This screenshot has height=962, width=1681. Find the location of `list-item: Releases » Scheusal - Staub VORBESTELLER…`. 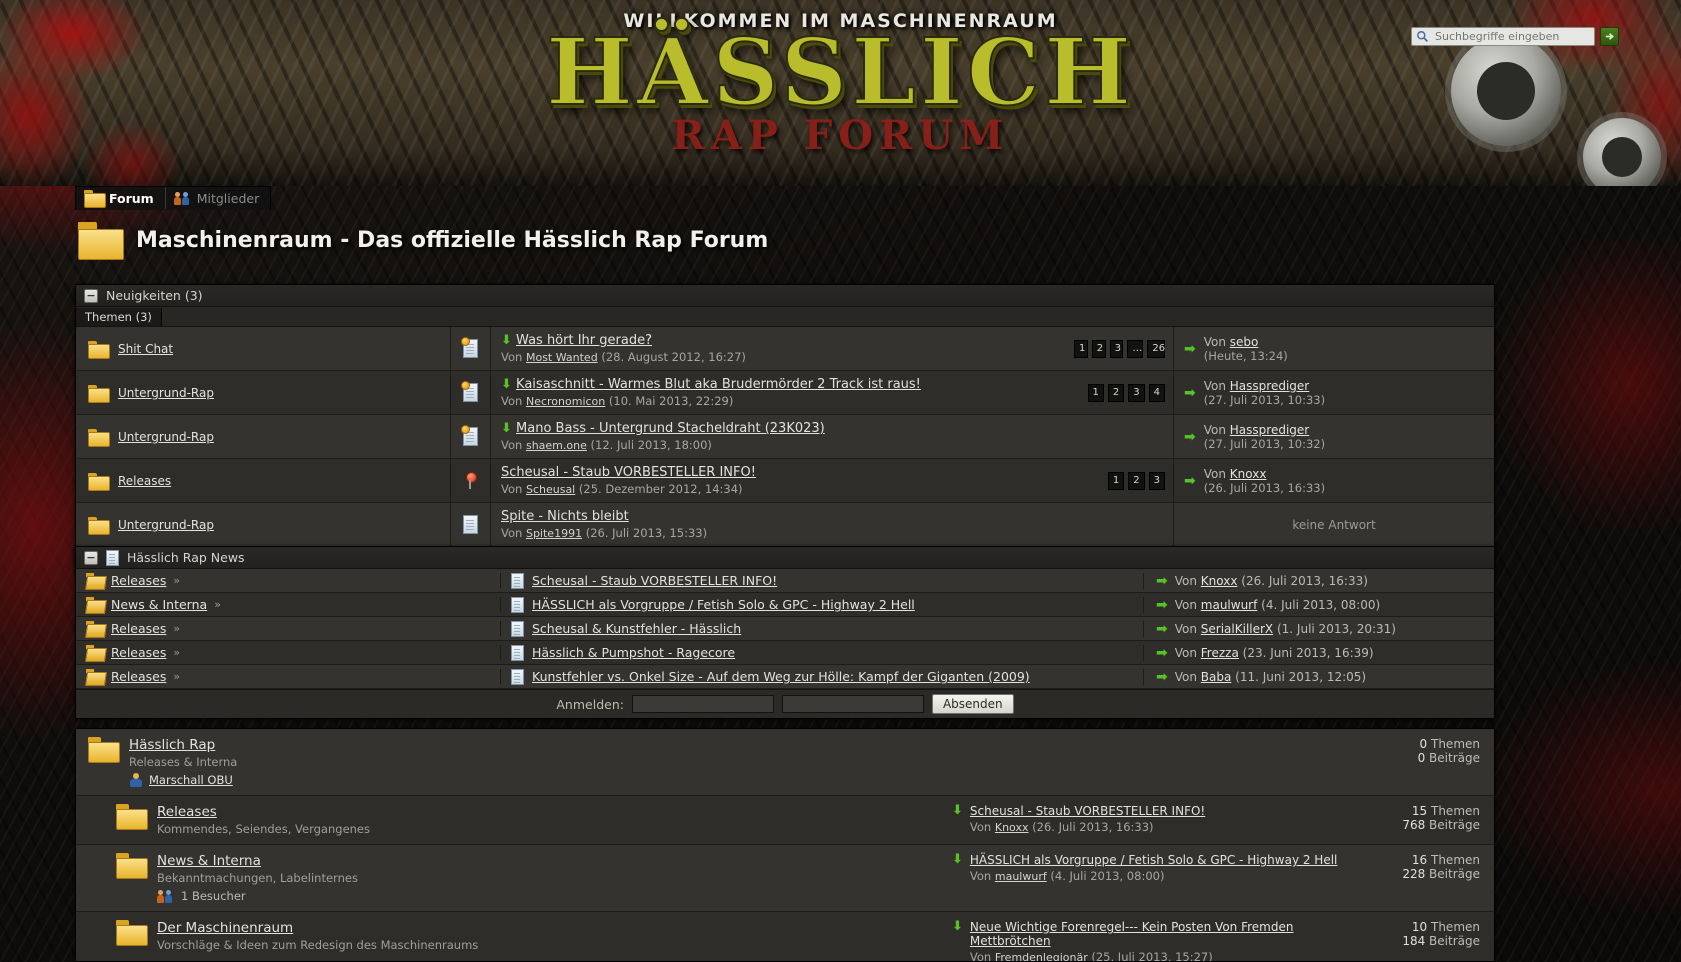

list-item: Releases » Scheusal - Staub VORBESTELLER… is located at coordinates (785, 581).